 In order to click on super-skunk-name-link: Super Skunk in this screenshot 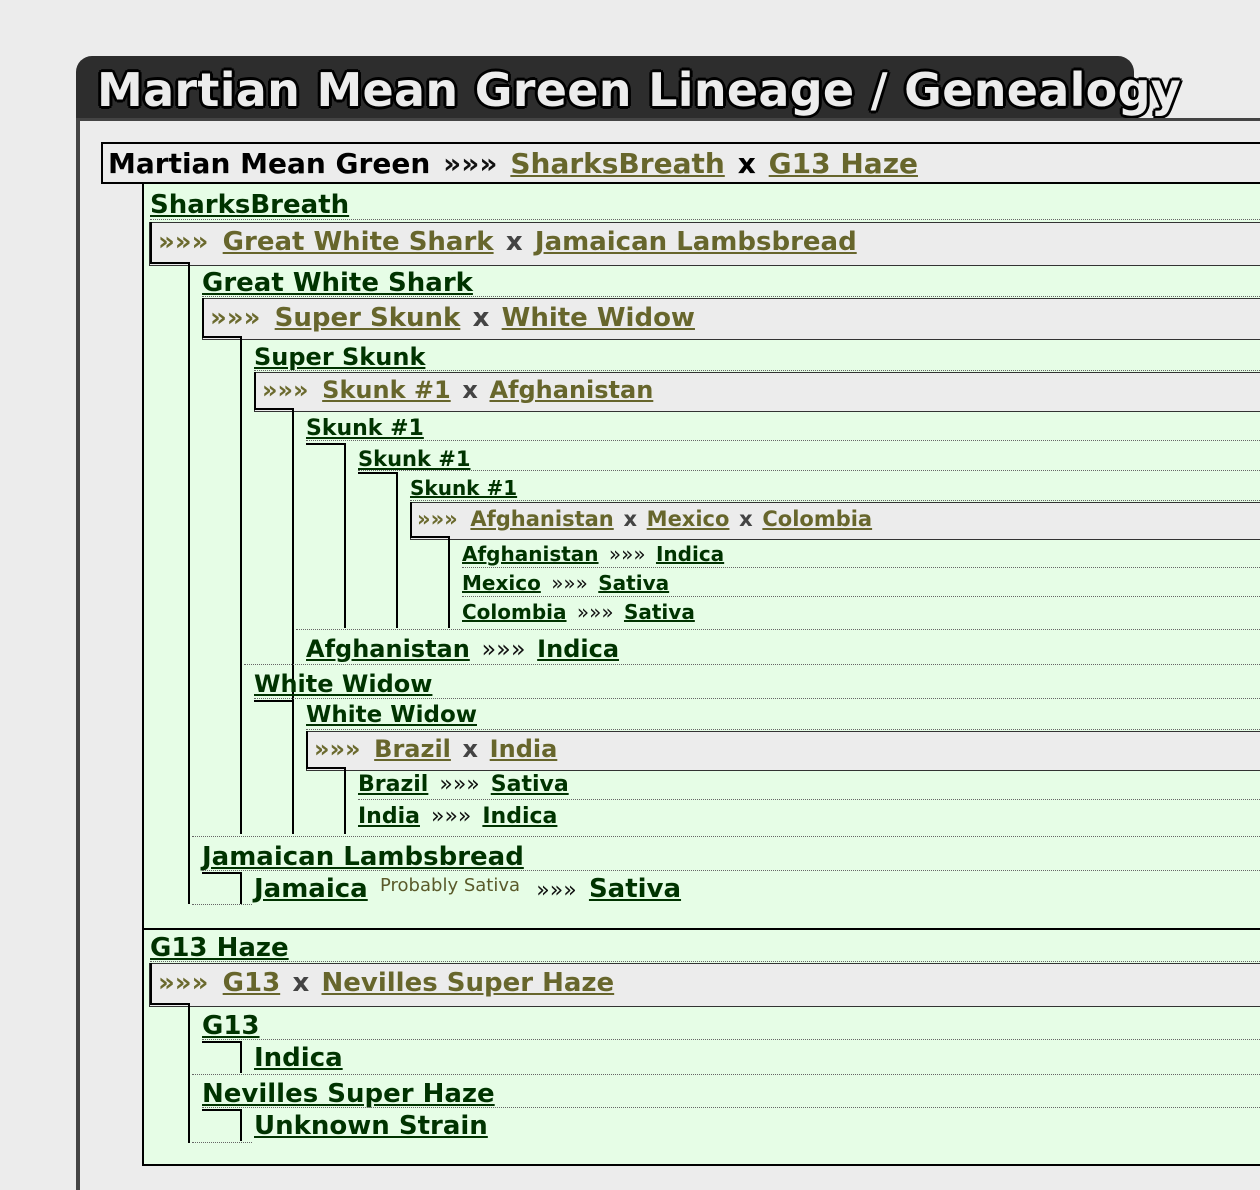, I will do `click(339, 357)`.